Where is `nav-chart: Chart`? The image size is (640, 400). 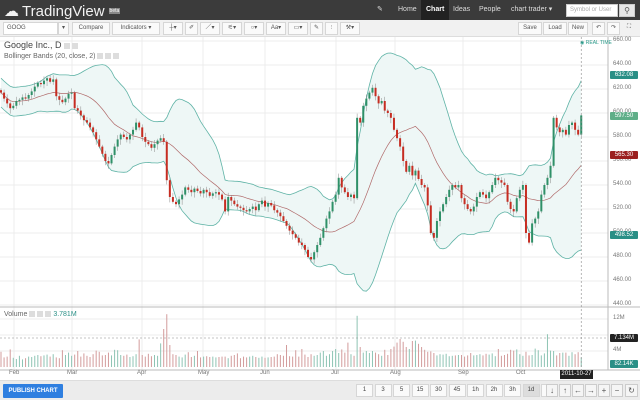
nav-chart: Chart is located at coordinates (435, 10).